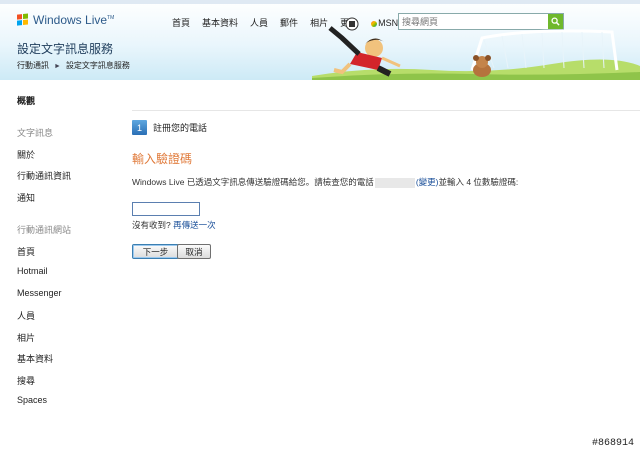  What do you see at coordinates (139, 127) in the screenshot?
I see `step-number-icon: 1` at bounding box center [139, 127].